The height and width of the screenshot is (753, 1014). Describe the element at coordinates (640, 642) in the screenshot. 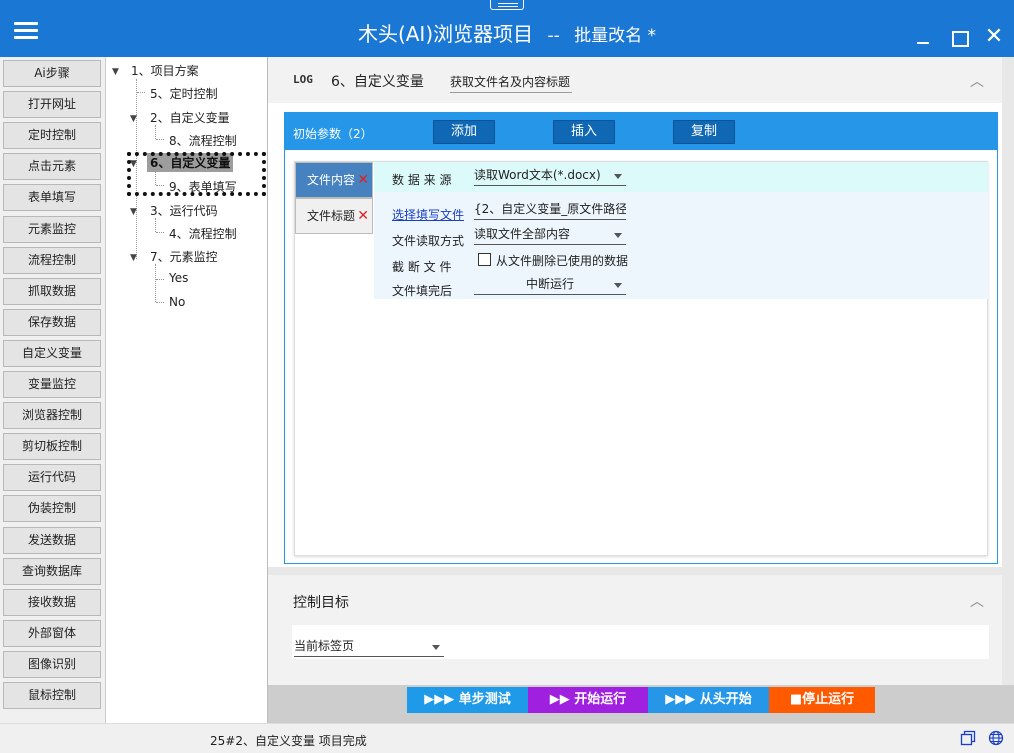

I see `control-target-body: 当前标签页` at that location.